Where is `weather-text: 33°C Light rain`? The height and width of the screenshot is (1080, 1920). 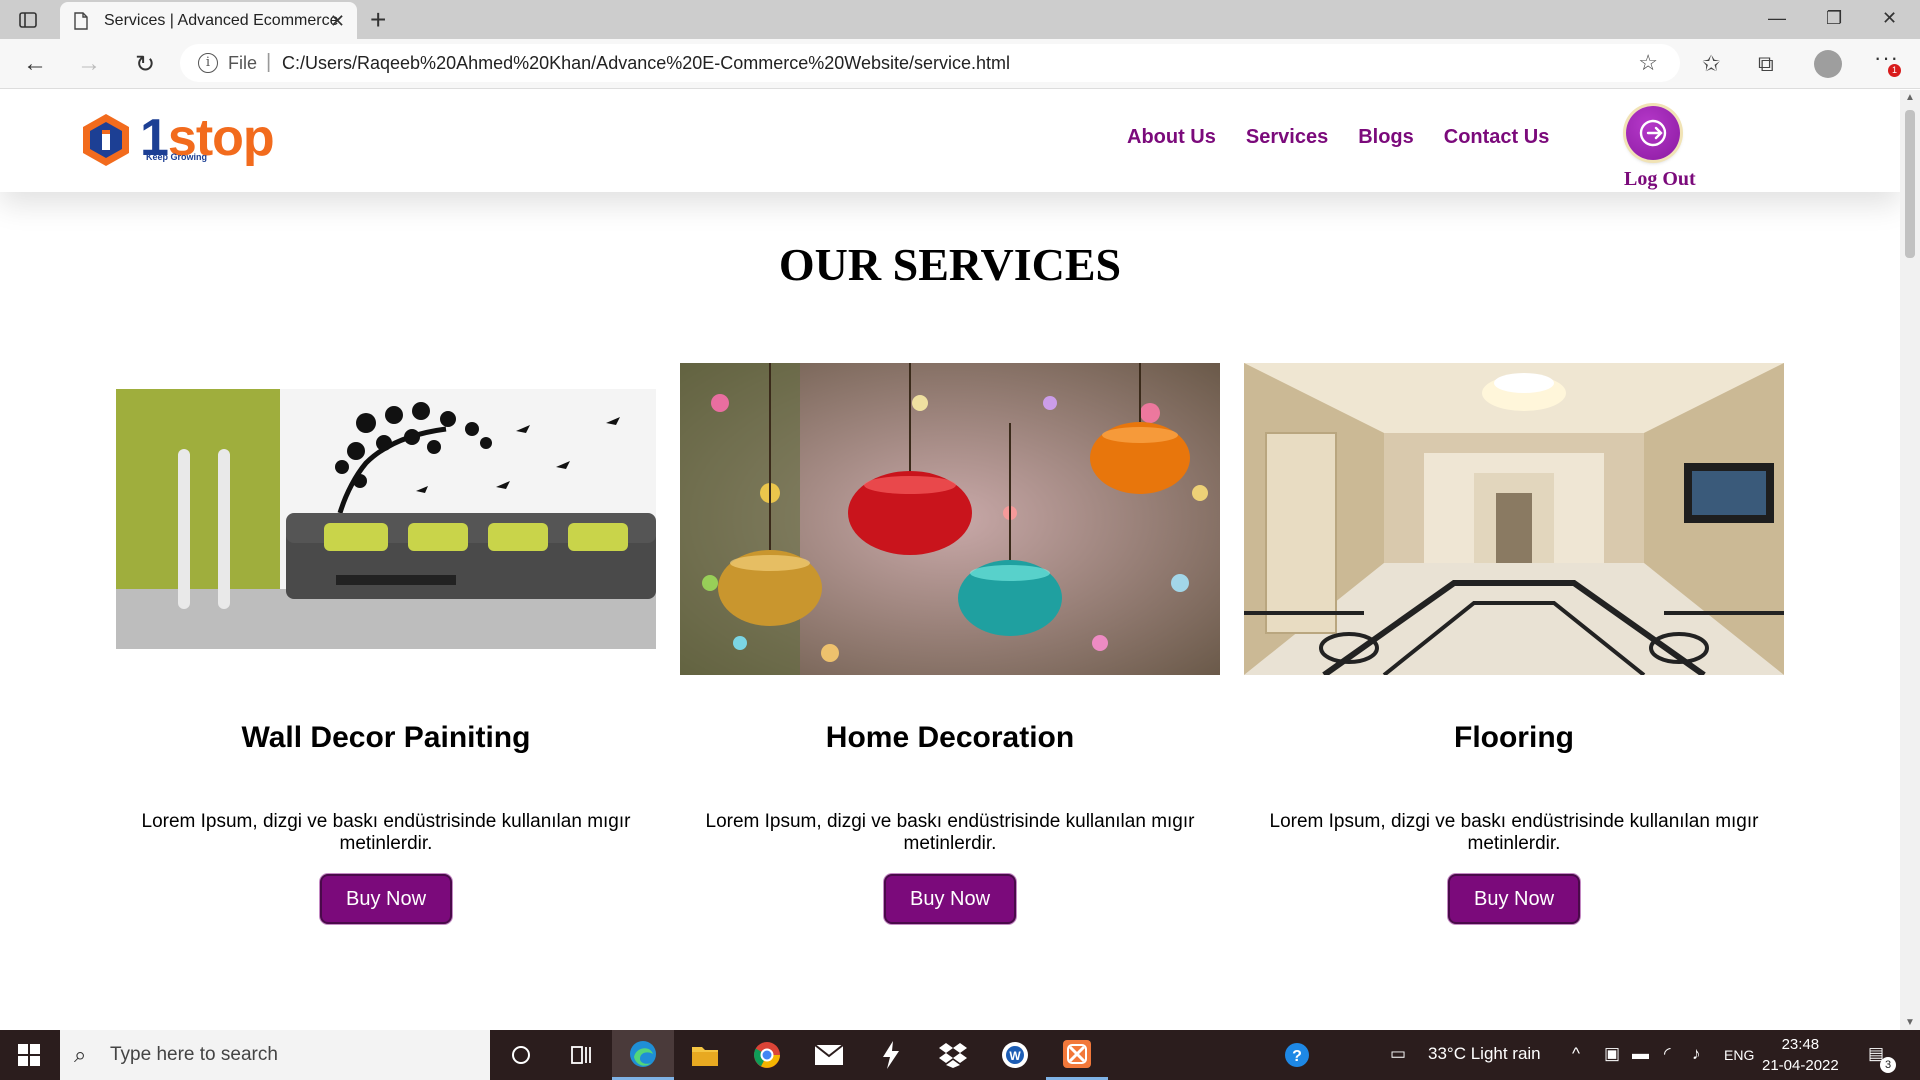
weather-text: 33°C Light rain is located at coordinates (1484, 1054).